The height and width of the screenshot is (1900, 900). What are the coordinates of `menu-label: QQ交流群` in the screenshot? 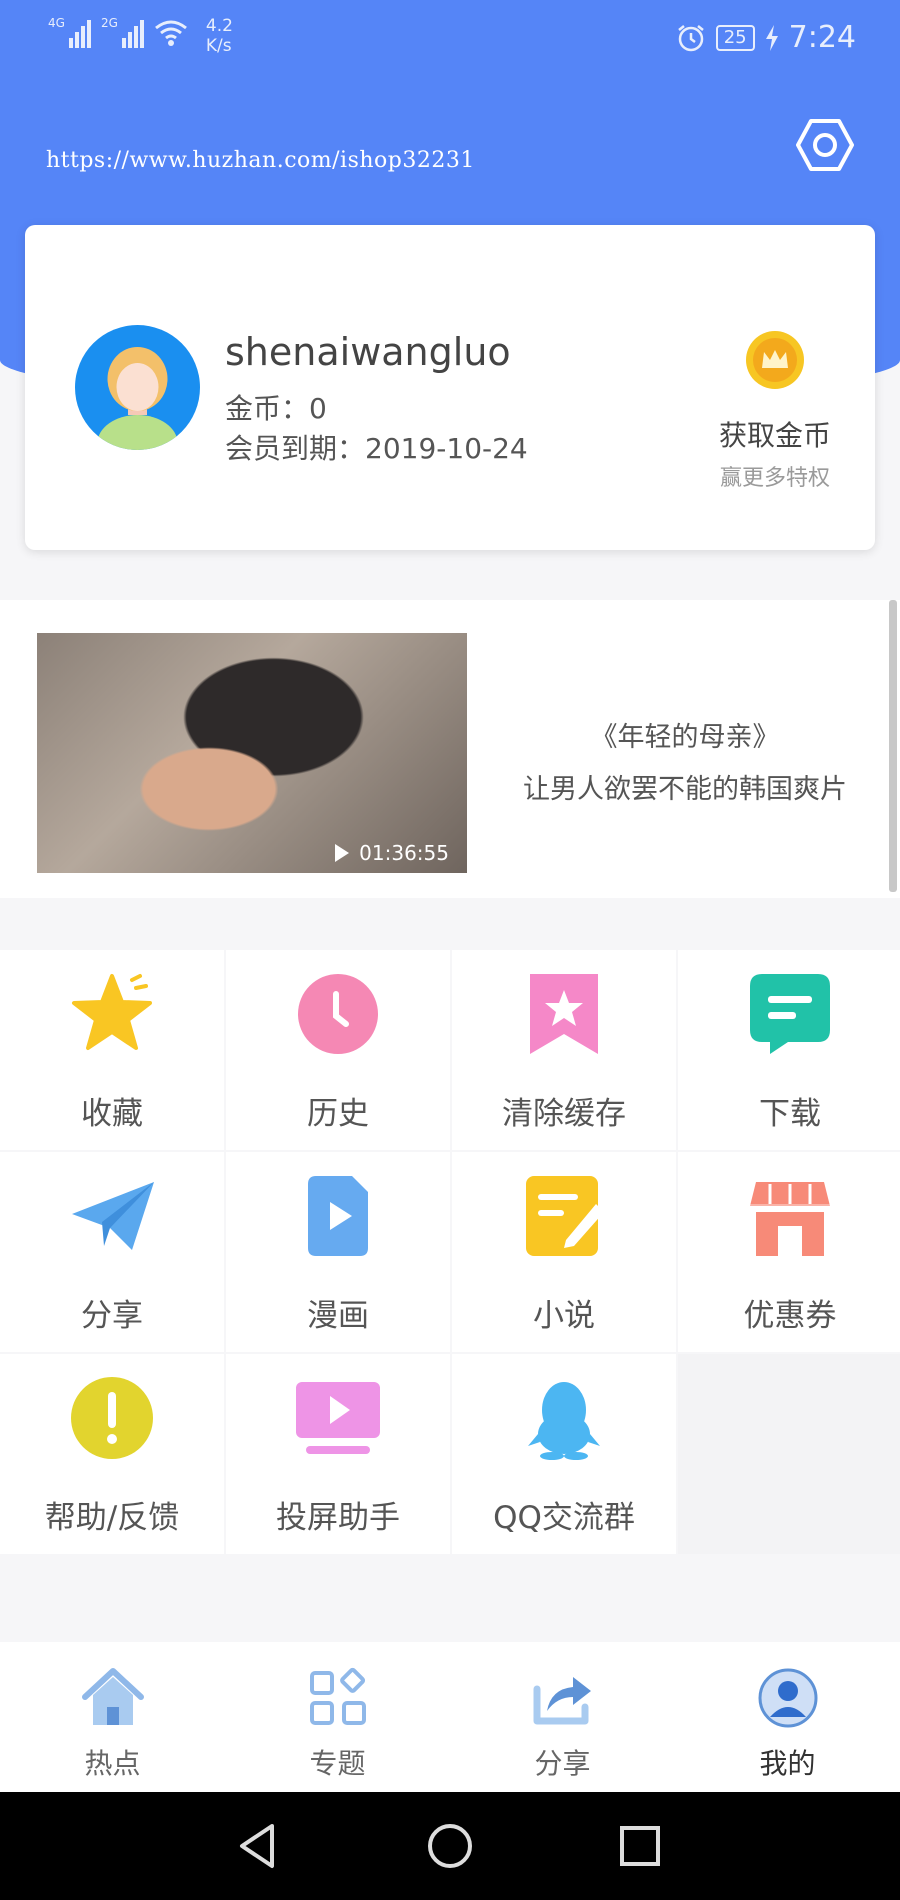 It's located at (564, 1518).